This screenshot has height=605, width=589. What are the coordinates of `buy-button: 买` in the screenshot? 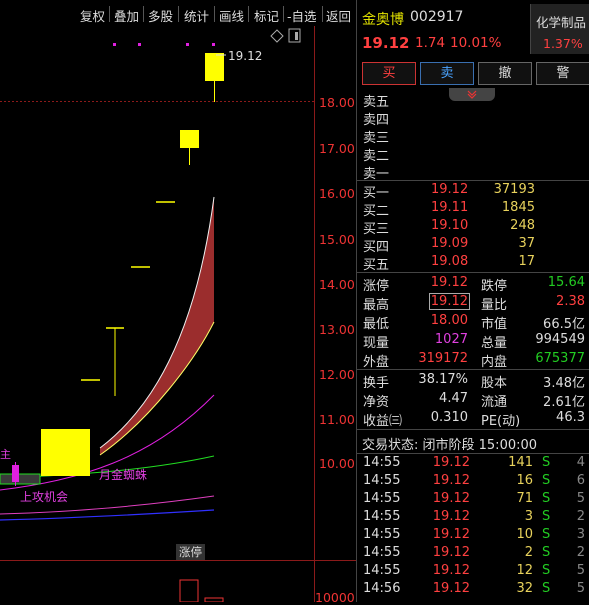 It's located at (389, 73).